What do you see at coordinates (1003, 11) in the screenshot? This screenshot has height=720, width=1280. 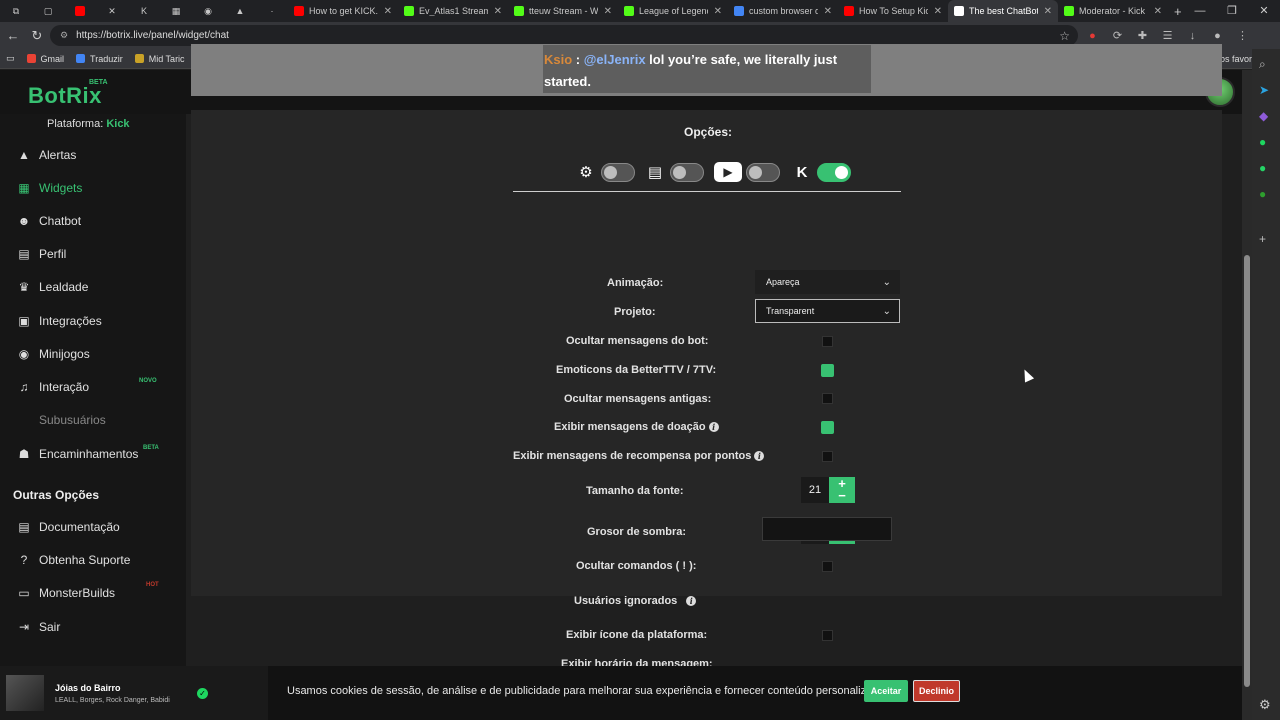 I see `browser-tab: The best ChatBot ✕` at bounding box center [1003, 11].